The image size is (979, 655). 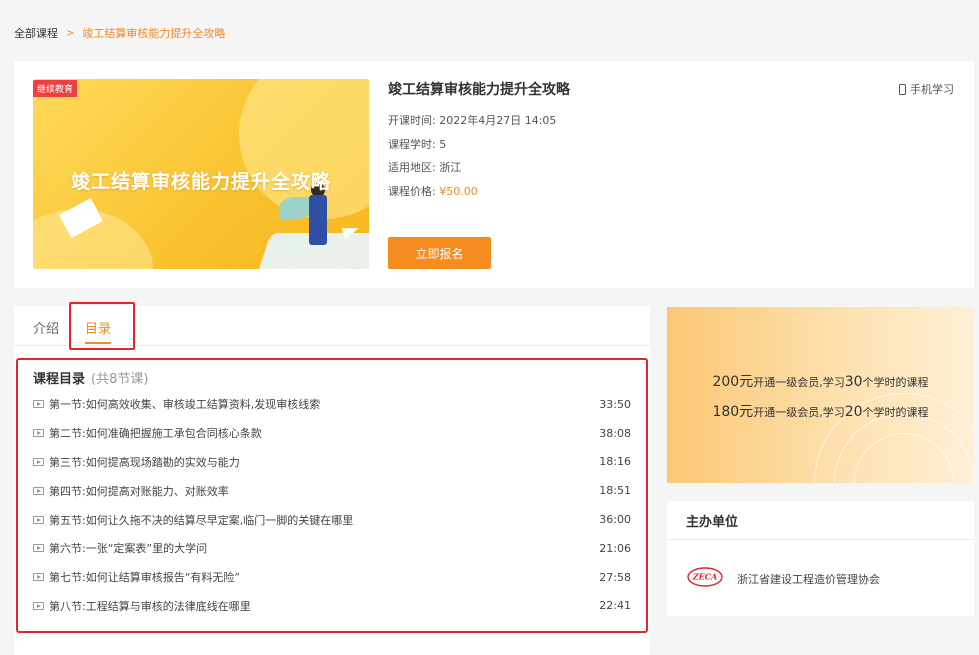 I want to click on organizer-panel: 主办单位 ZECA 浙江省建设工程造价管理协会, so click(x=820, y=558).